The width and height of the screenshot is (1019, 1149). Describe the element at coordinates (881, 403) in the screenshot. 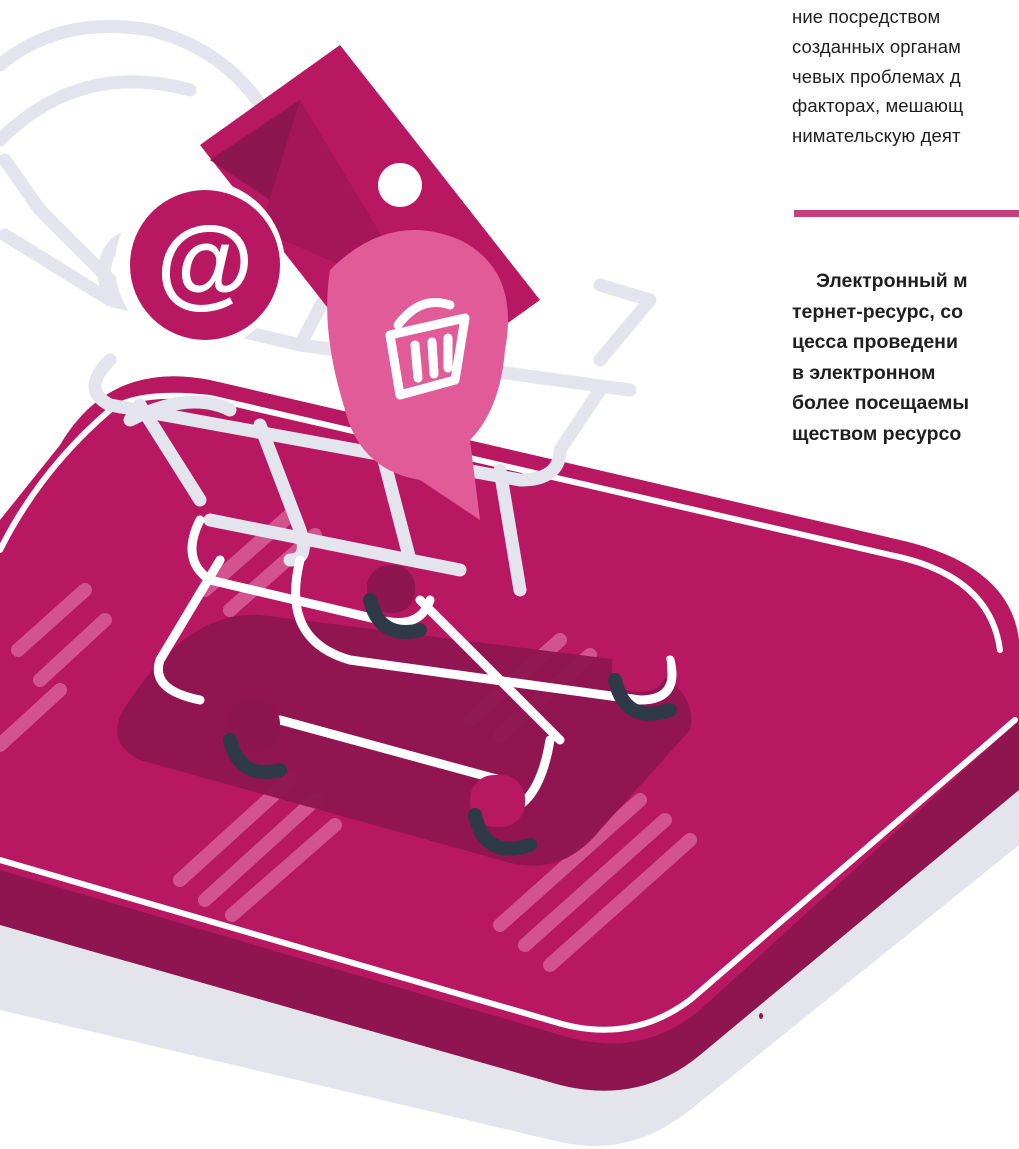

I see `paragraph-line: более посещаемы` at that location.